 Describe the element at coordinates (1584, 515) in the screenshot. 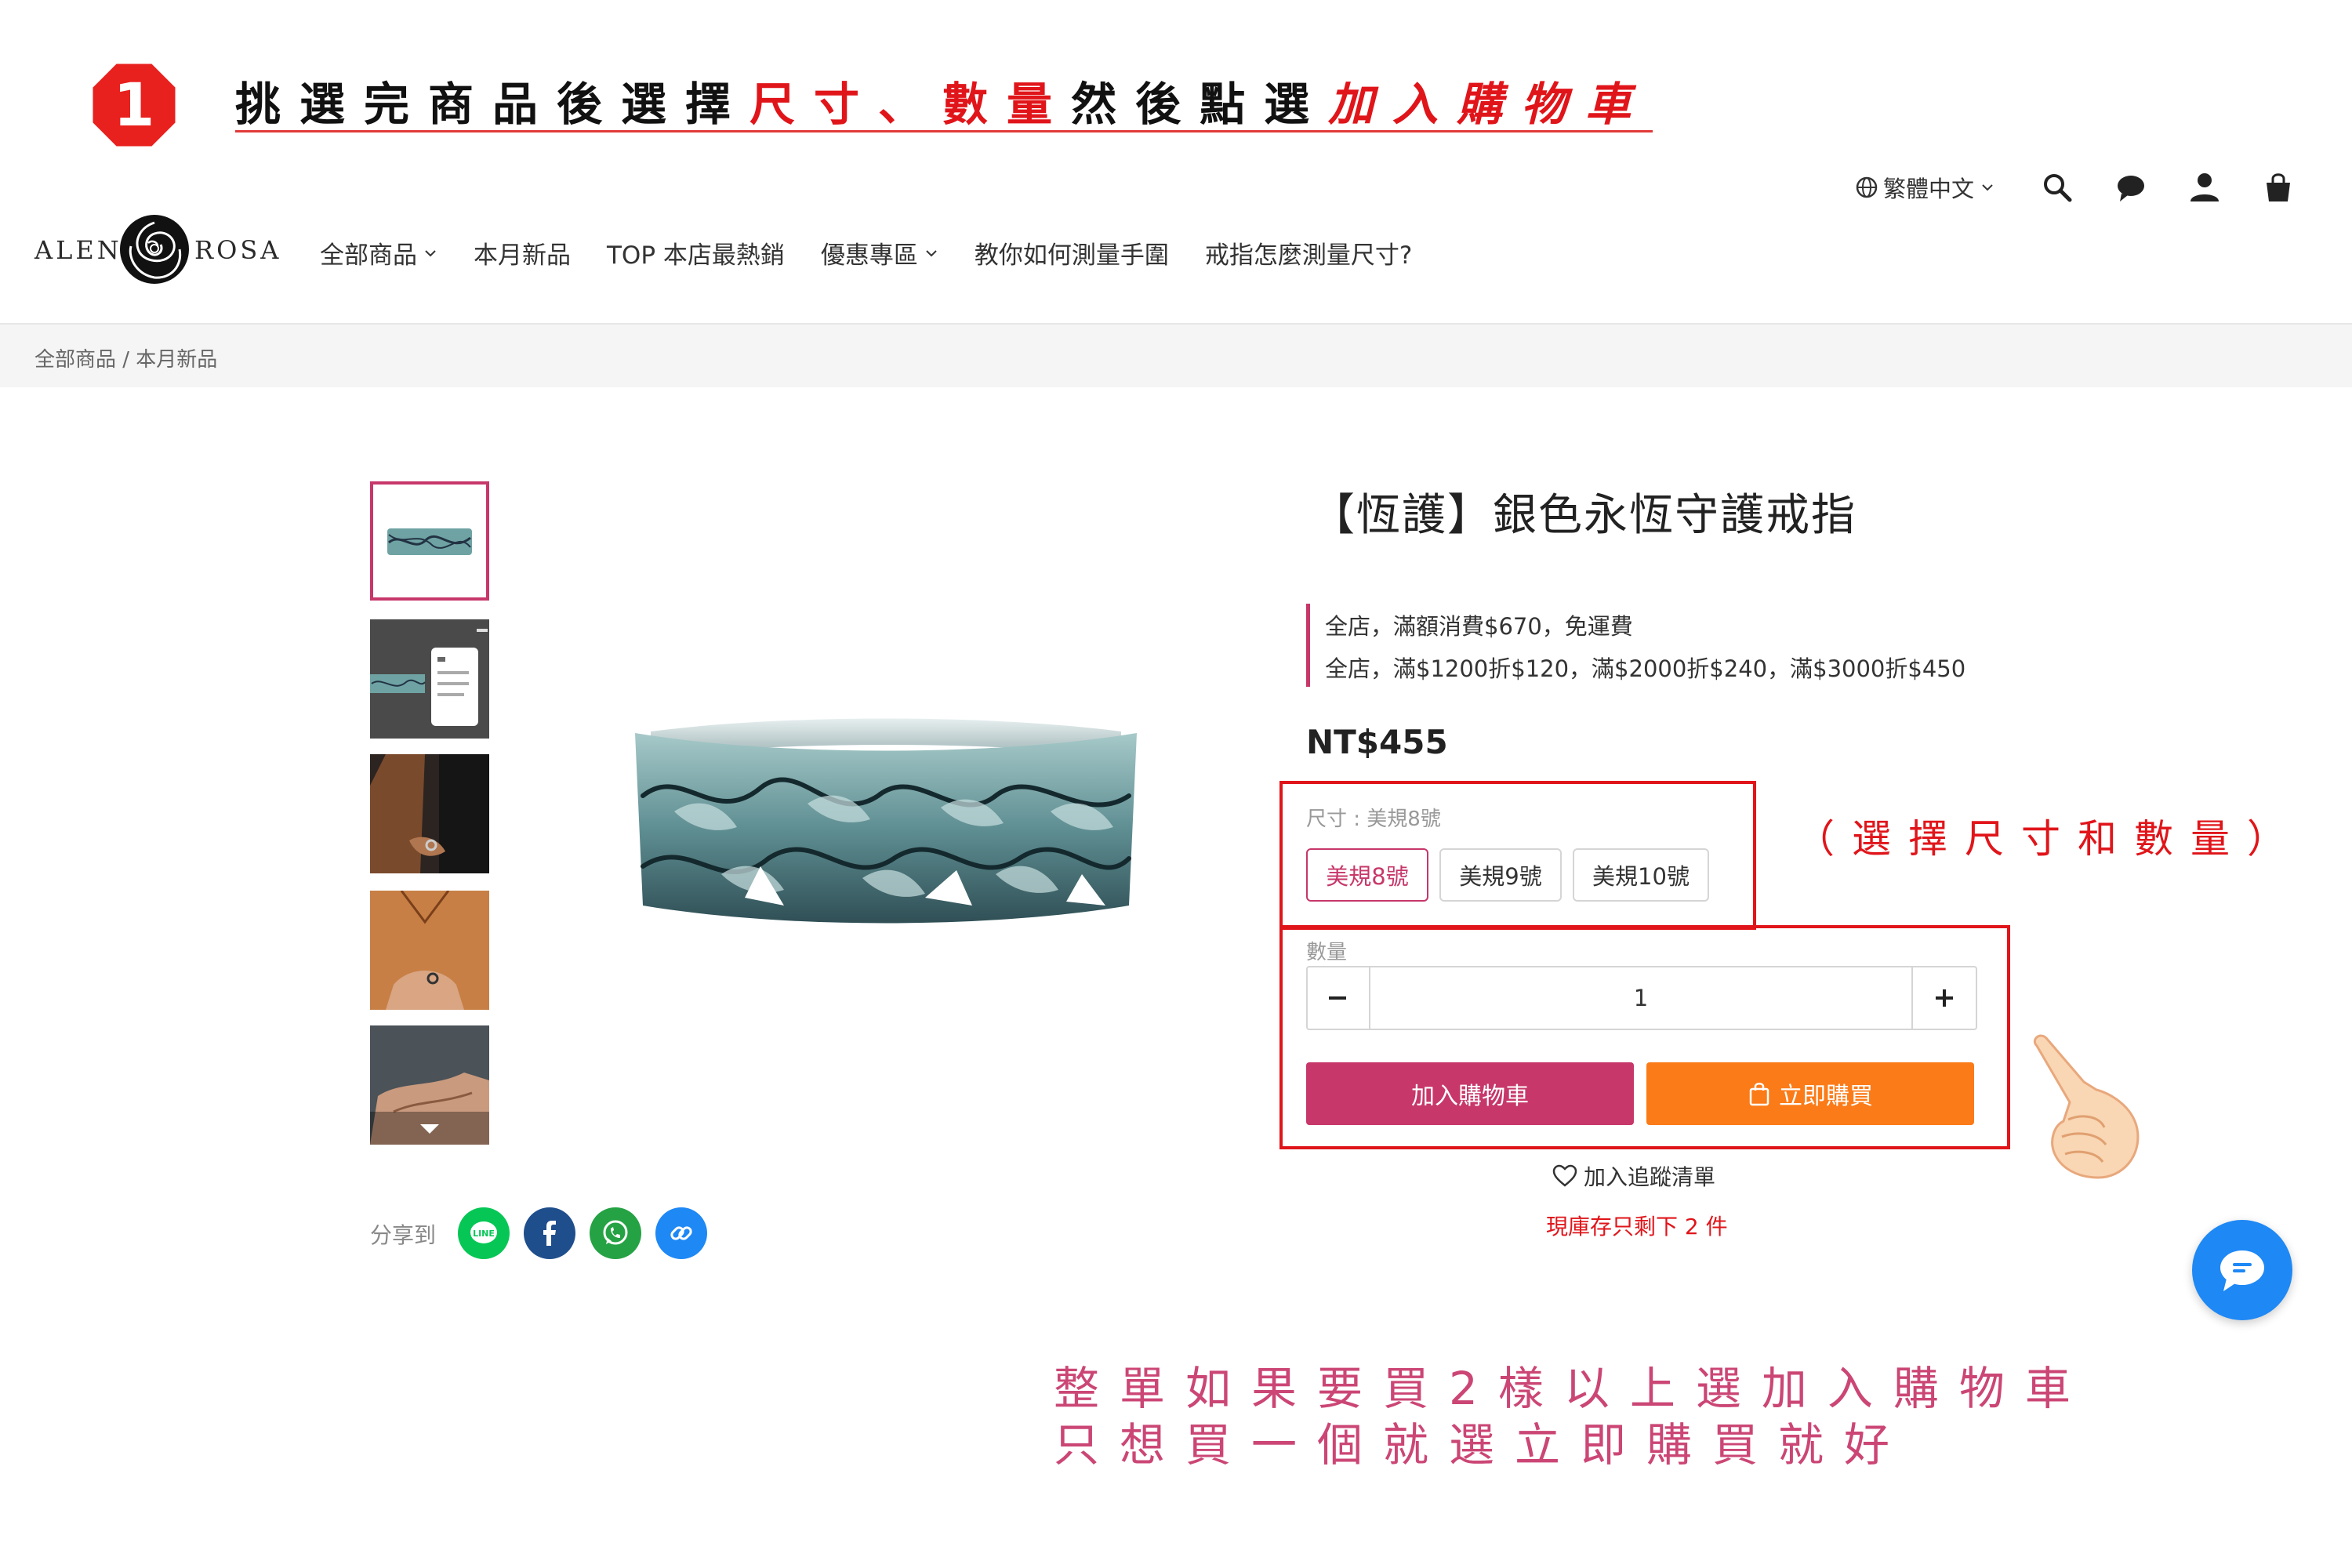

I see `product-title: 【恆護】銀色永恆守護戒指` at that location.